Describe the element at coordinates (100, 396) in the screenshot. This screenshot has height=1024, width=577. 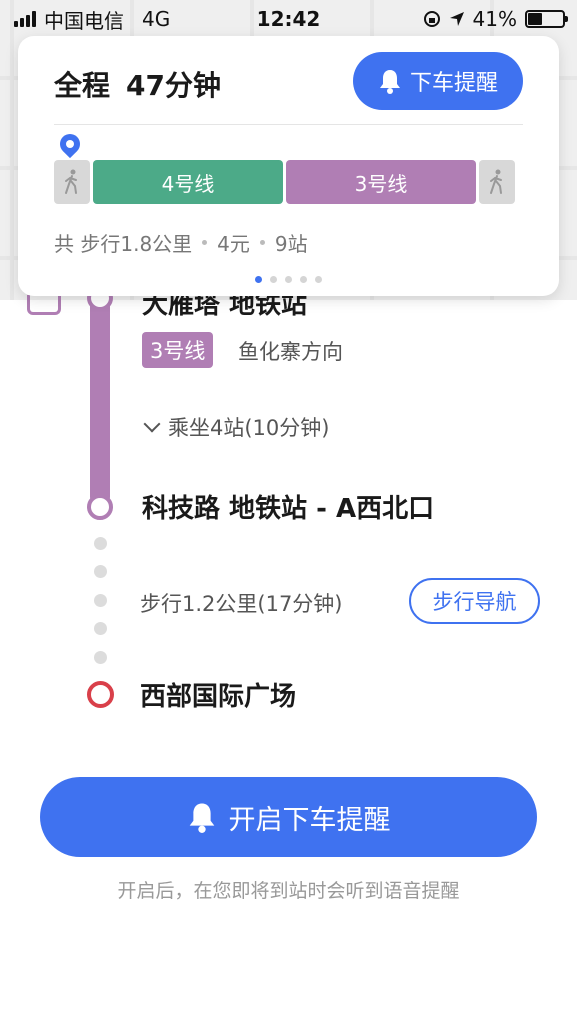
I see `metro-route-line` at that location.